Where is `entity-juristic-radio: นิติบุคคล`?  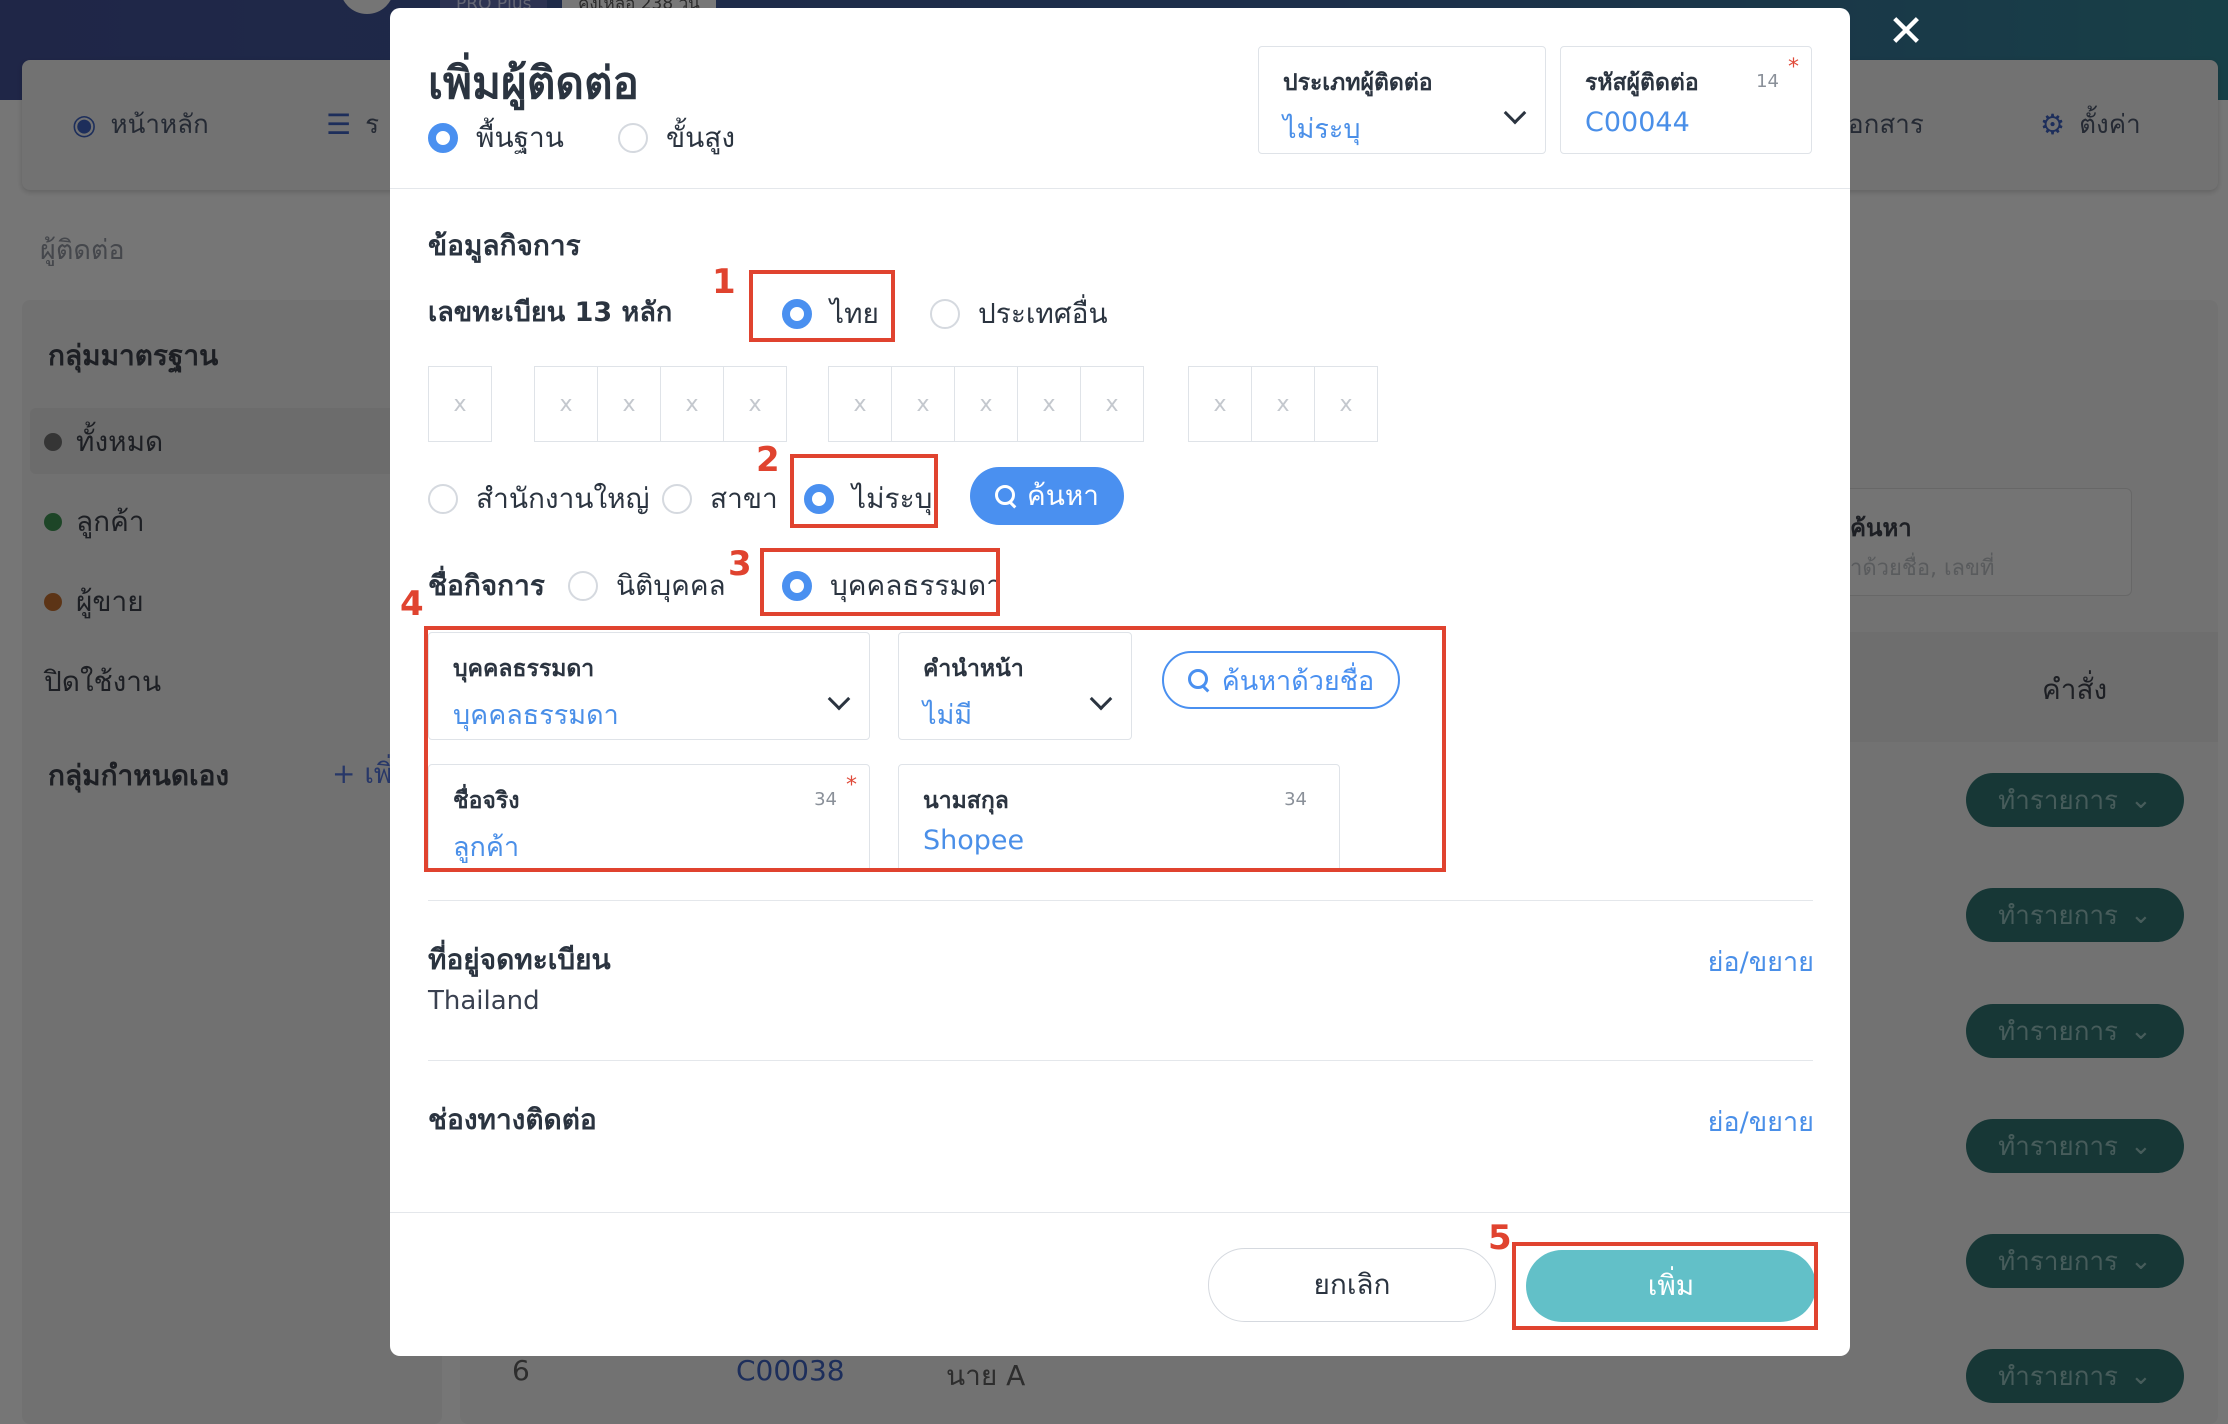
entity-juristic-radio: นิติบุคคล is located at coordinates (647, 586).